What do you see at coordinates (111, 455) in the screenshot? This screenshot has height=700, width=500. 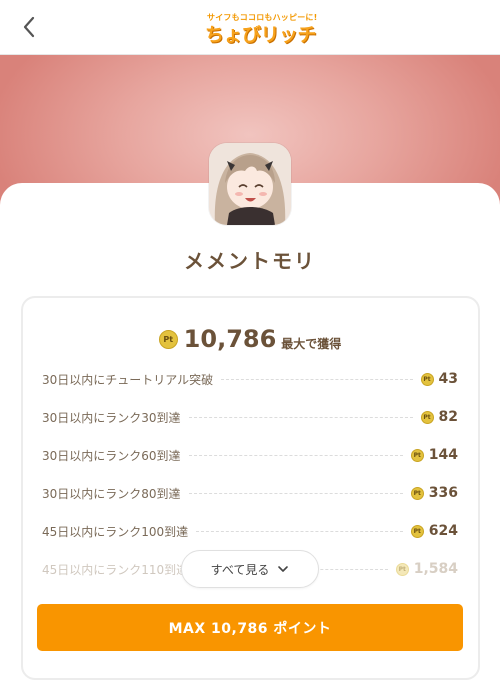 I see `mission-label: 30日以内にランク60到達` at bounding box center [111, 455].